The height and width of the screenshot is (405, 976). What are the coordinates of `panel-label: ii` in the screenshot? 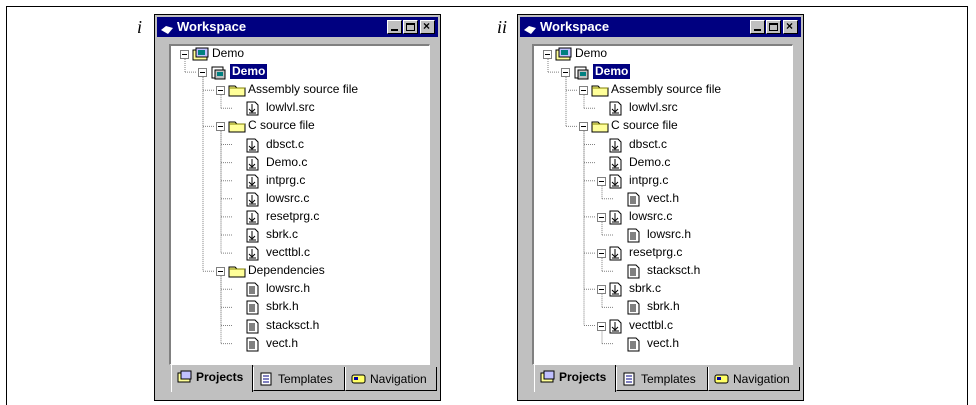 It's located at (502, 27).